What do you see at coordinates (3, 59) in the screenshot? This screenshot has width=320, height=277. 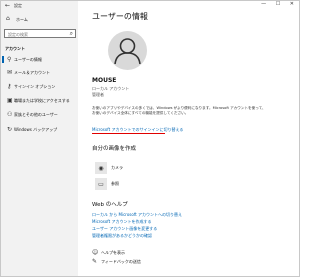 I see `selected-indicator` at bounding box center [3, 59].